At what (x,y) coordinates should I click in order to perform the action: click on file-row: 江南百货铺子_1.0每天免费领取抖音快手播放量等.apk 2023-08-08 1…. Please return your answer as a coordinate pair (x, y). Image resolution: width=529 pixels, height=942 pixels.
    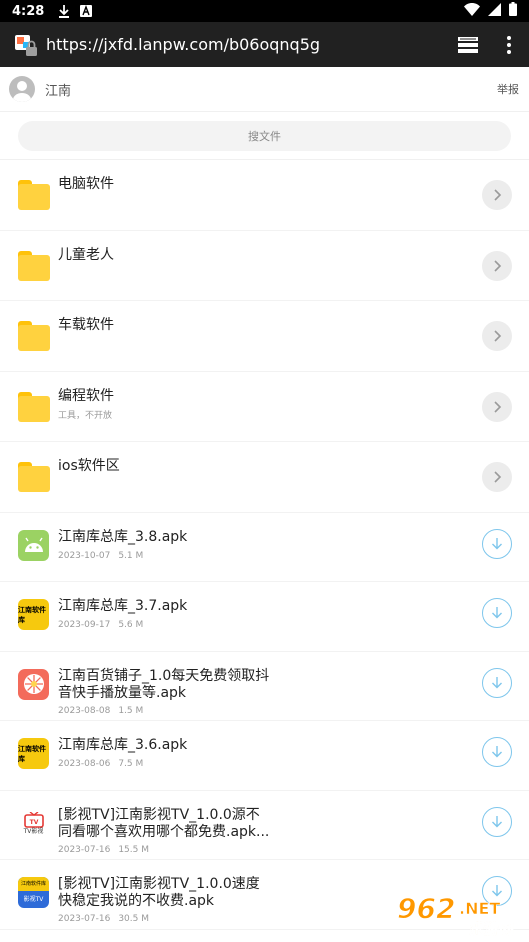
    Looking at the image, I should click on (264, 687).